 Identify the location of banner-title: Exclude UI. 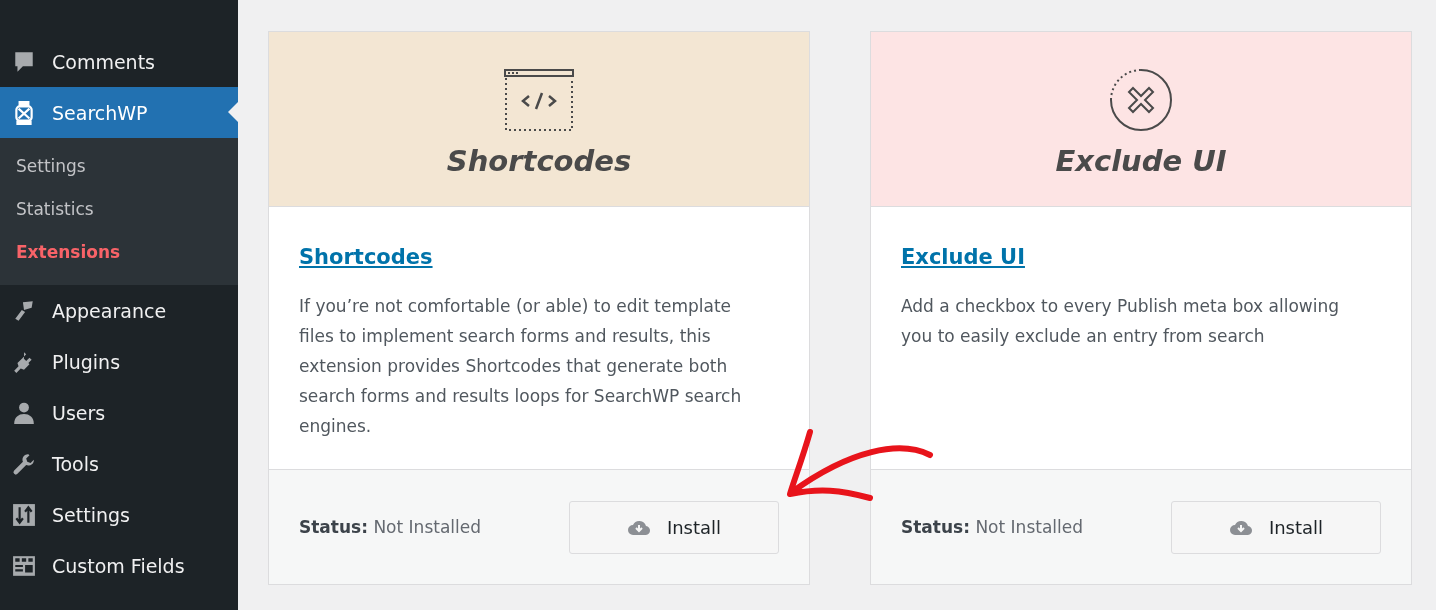
(1141, 161).